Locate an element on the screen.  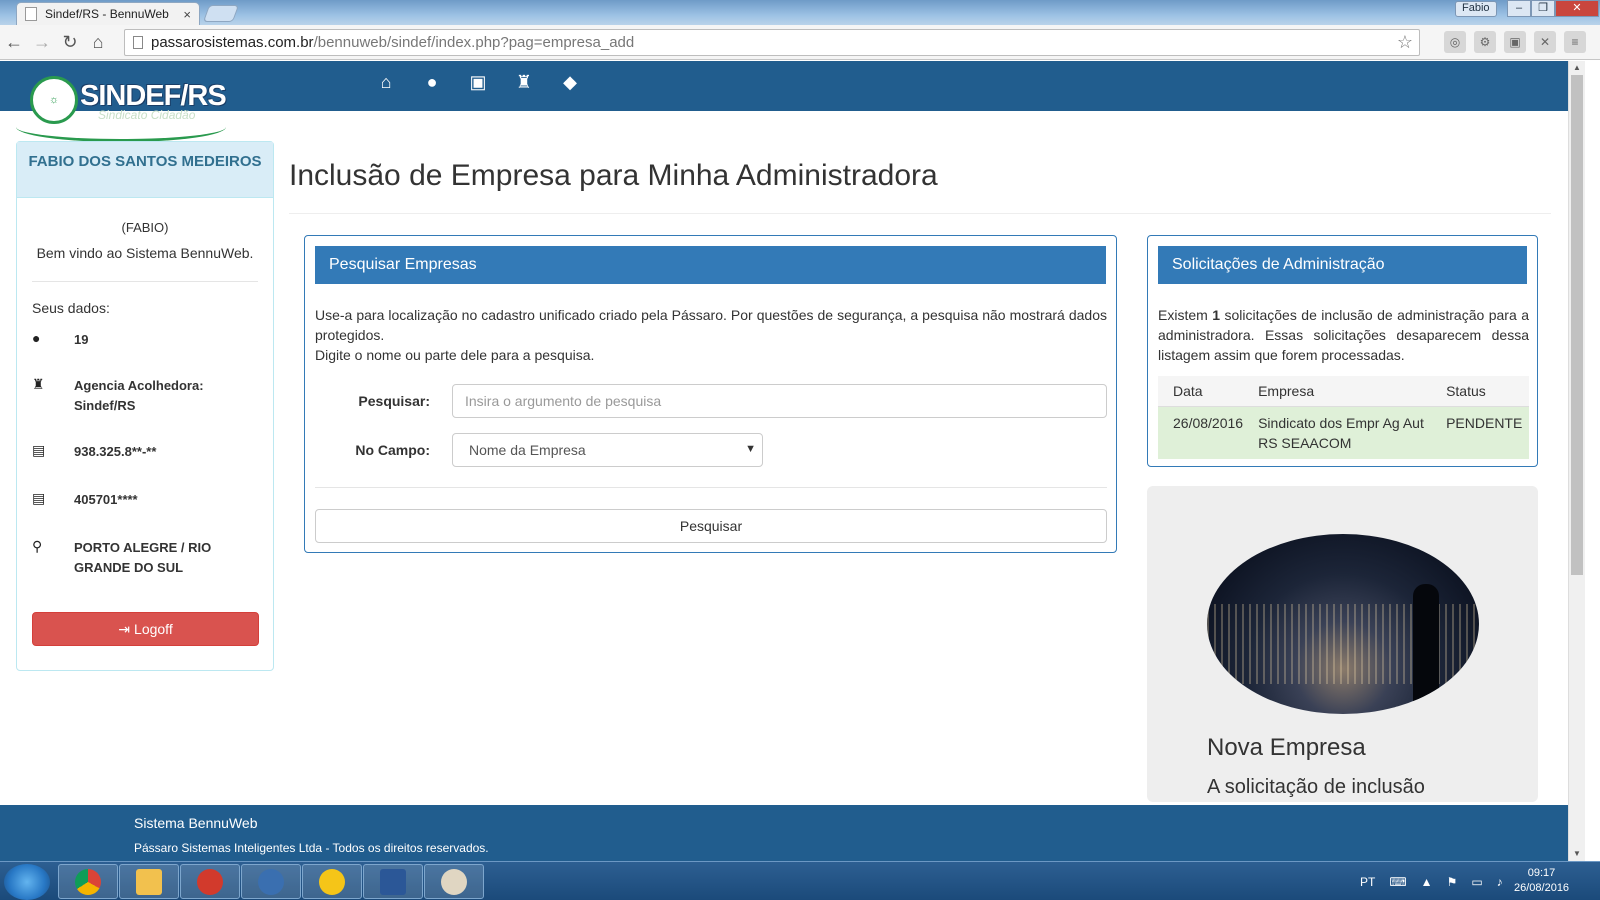
logo-seal-icon: ☼ is located at coordinates (54, 100).